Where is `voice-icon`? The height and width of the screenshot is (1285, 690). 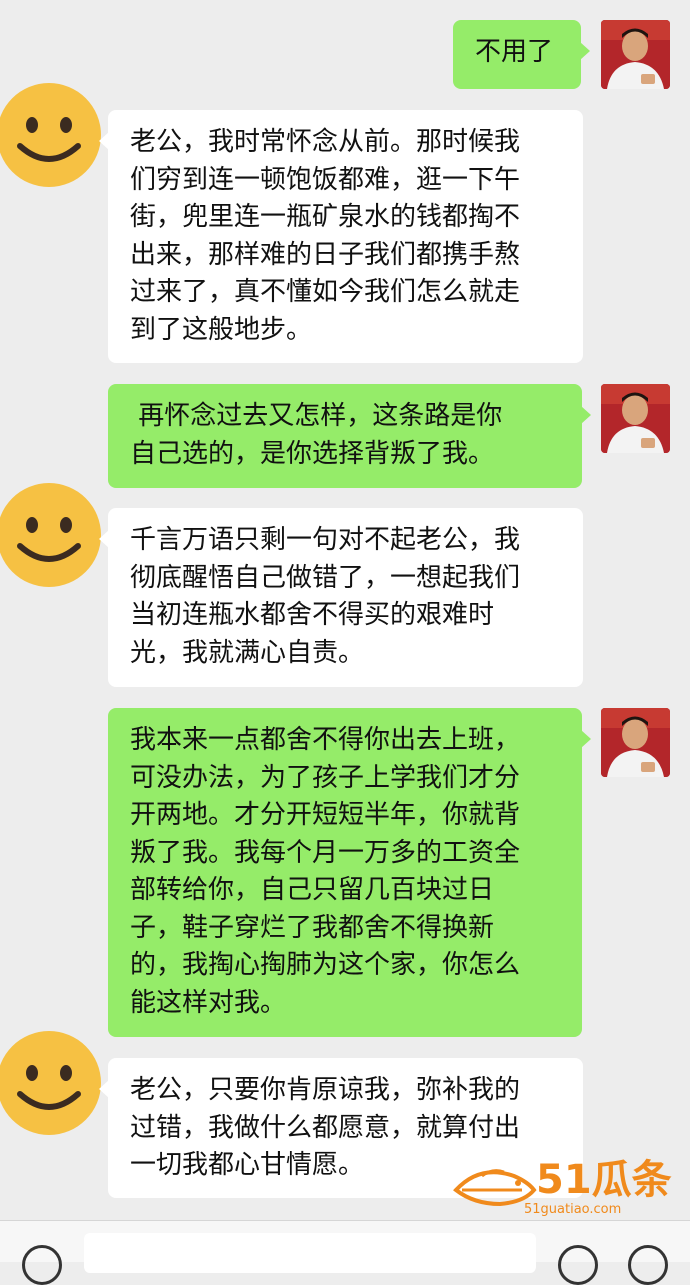
voice-icon is located at coordinates (42, 1265).